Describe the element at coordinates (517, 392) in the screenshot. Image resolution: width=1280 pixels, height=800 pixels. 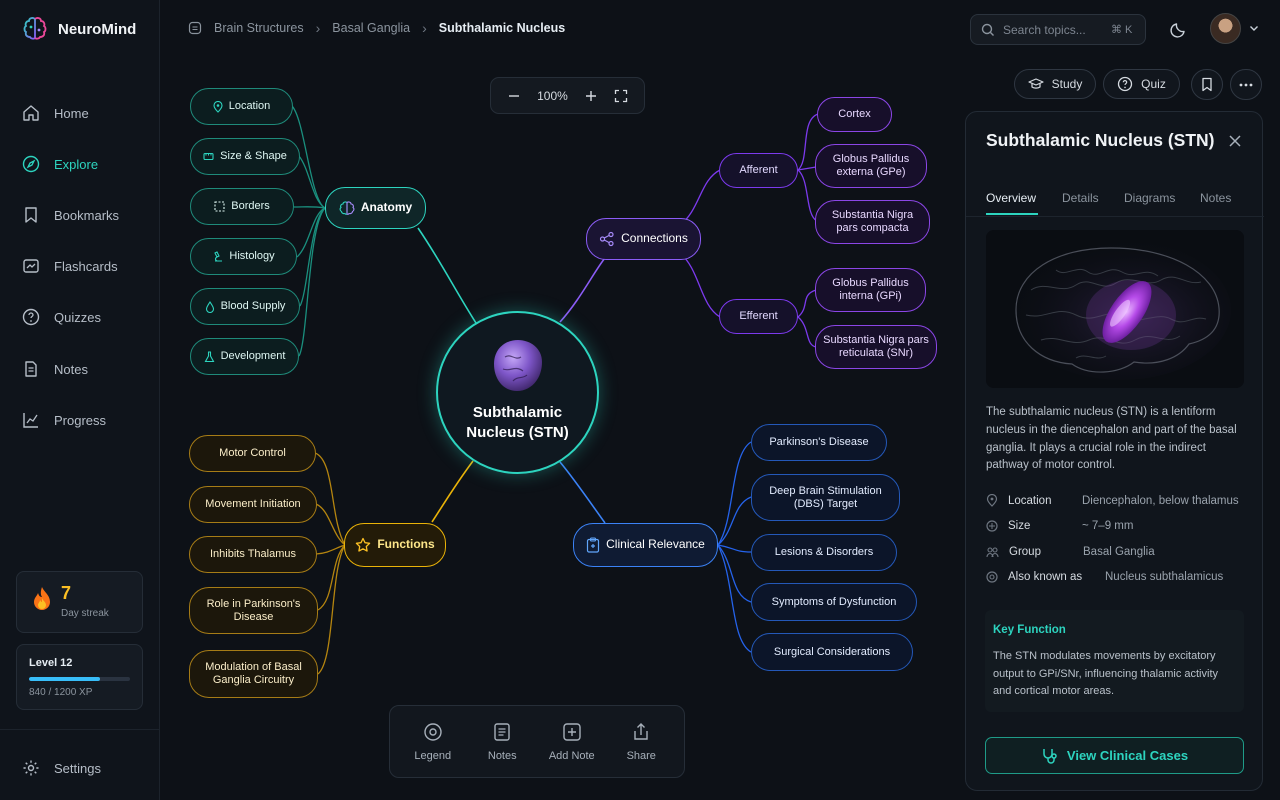
I see `node-center-subthalamic-nucleus: Subthalamic Nucleus (STN)` at that location.